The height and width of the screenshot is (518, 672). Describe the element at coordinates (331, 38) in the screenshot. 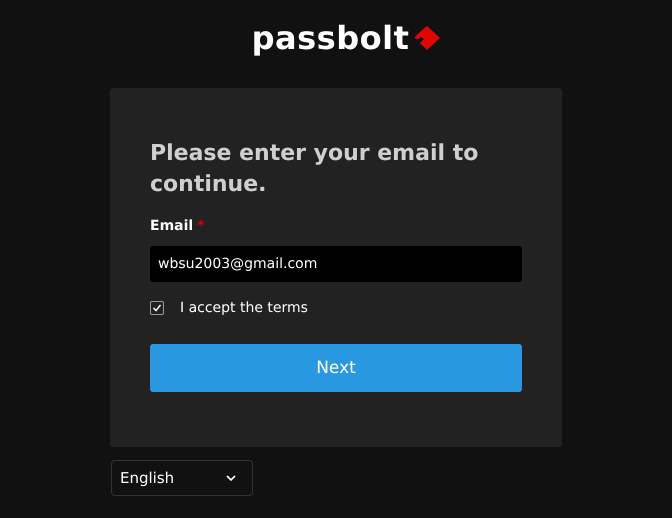

I see `logo-text: passbolt` at that location.